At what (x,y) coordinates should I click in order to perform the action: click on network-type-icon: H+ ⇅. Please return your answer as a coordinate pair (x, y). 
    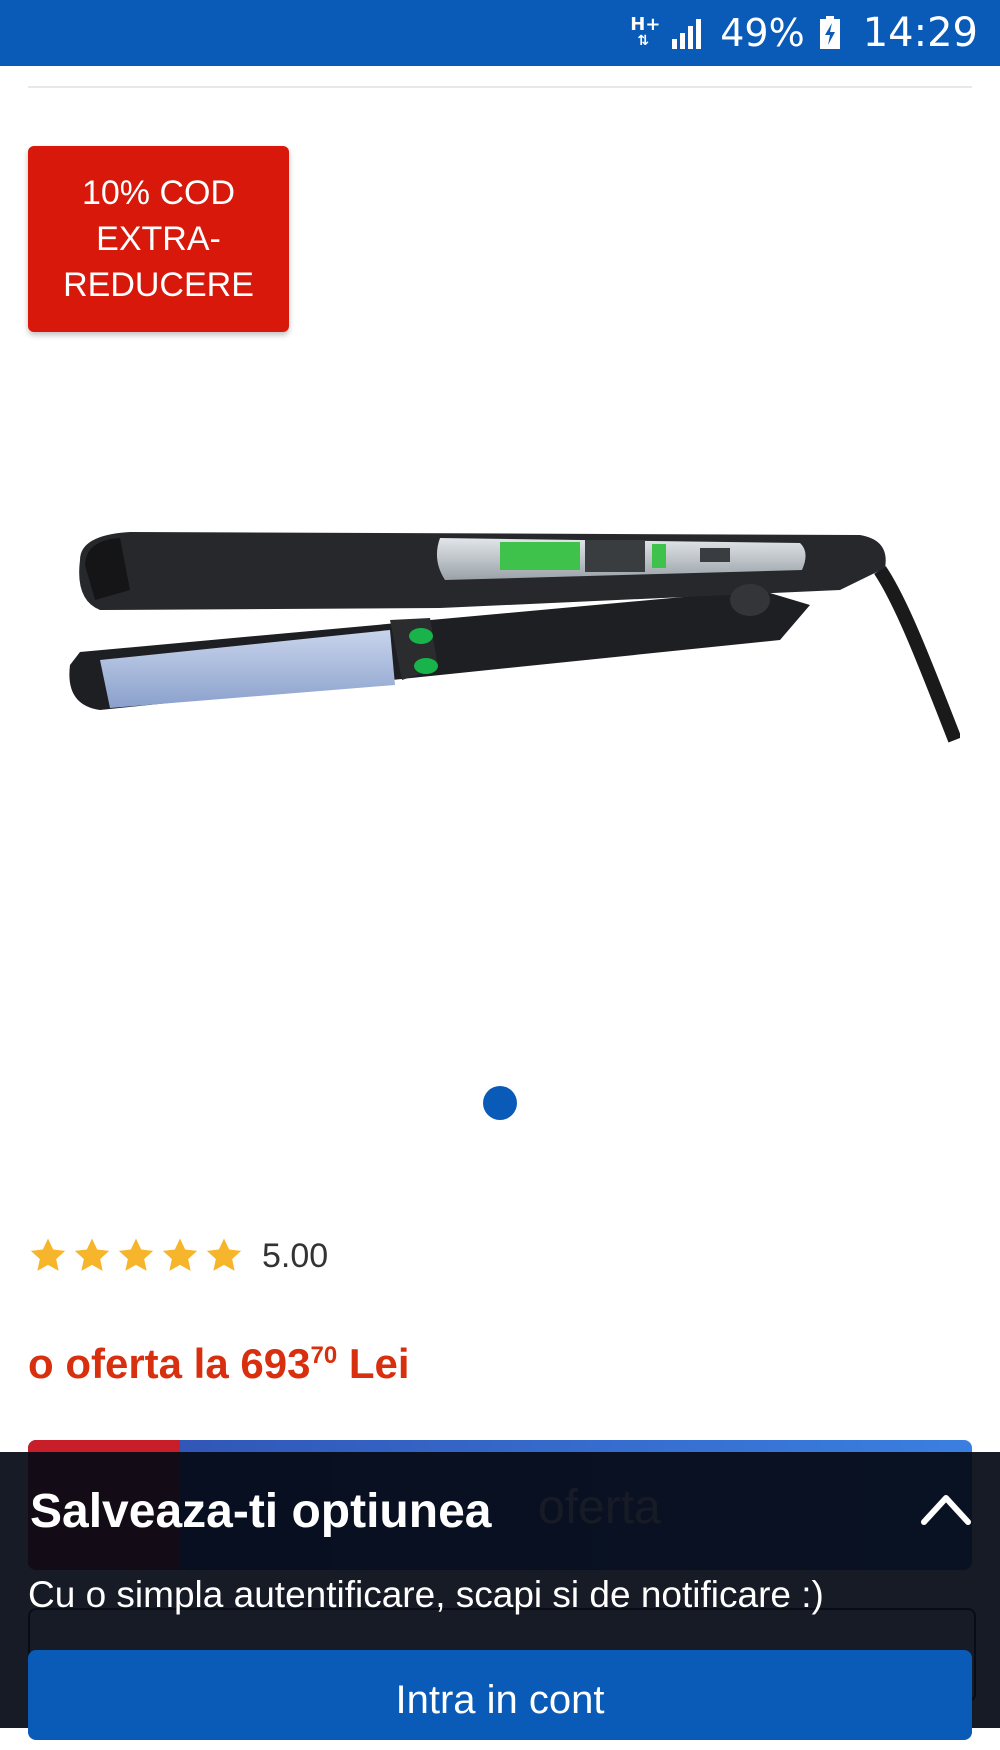
    Looking at the image, I should click on (645, 32).